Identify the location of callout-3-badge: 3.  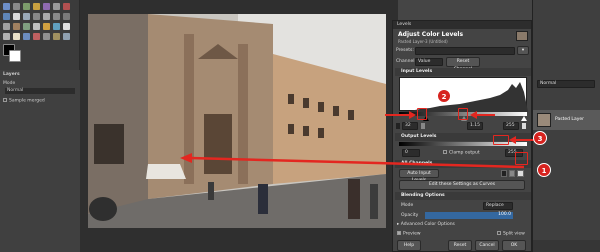
(540, 138).